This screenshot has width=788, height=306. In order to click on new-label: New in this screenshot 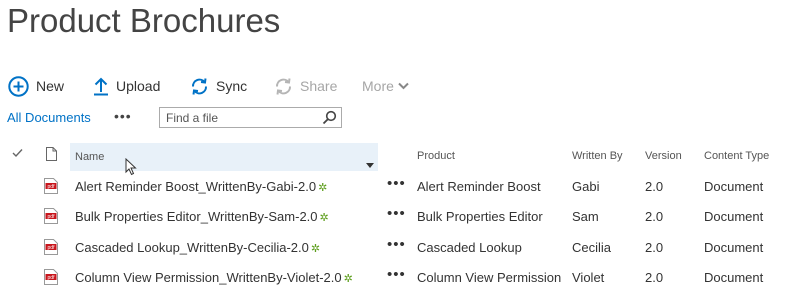, I will do `click(50, 86)`.